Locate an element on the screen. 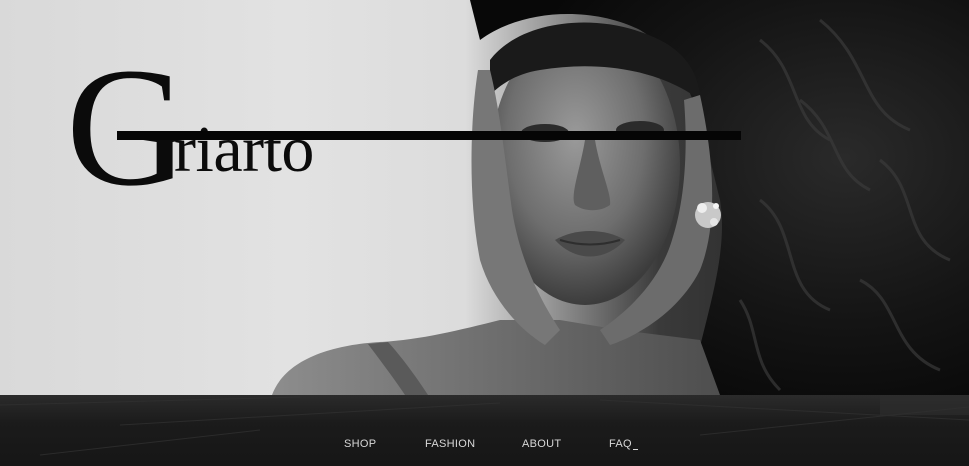 This screenshot has height=466, width=969. main-nav: SHOP FASHION ABOUT FAQ is located at coordinates (484, 448).